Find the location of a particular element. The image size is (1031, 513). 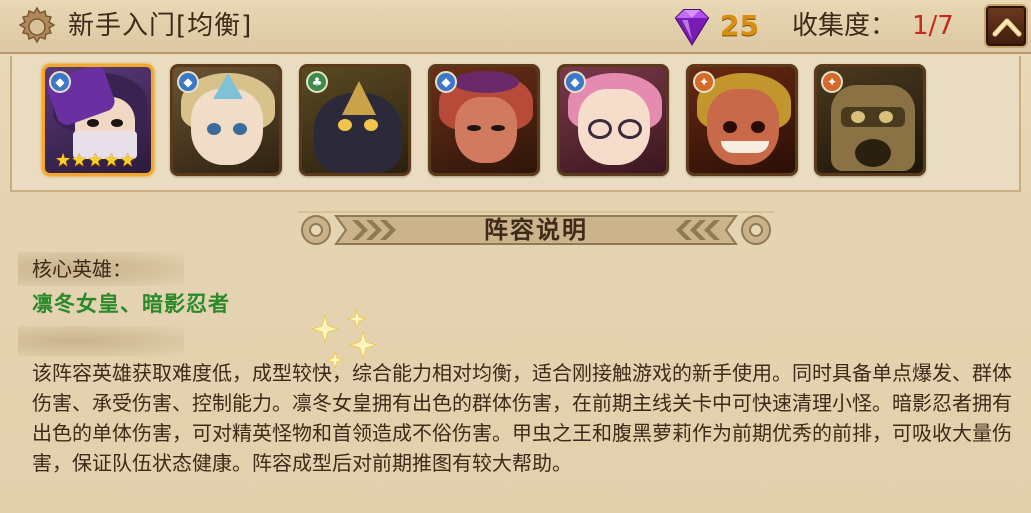

chevron-up-icon is located at coordinates (1007, 27).